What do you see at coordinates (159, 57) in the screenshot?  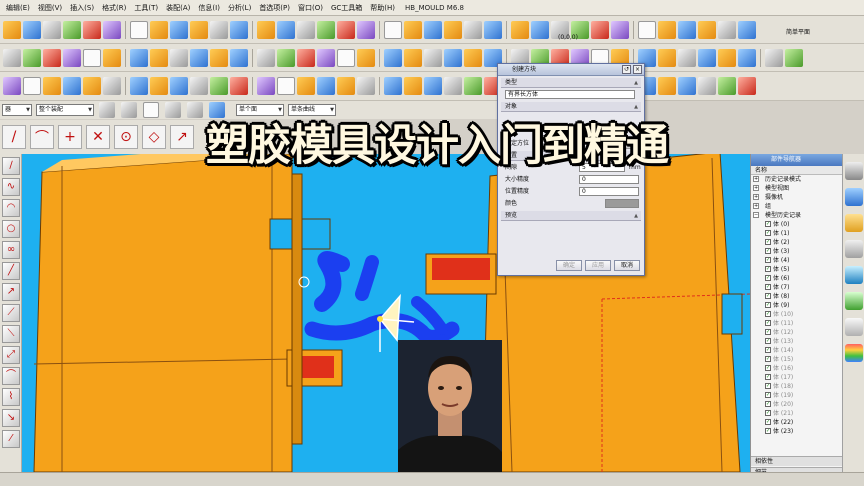 I see `subtract-icon` at bounding box center [159, 57].